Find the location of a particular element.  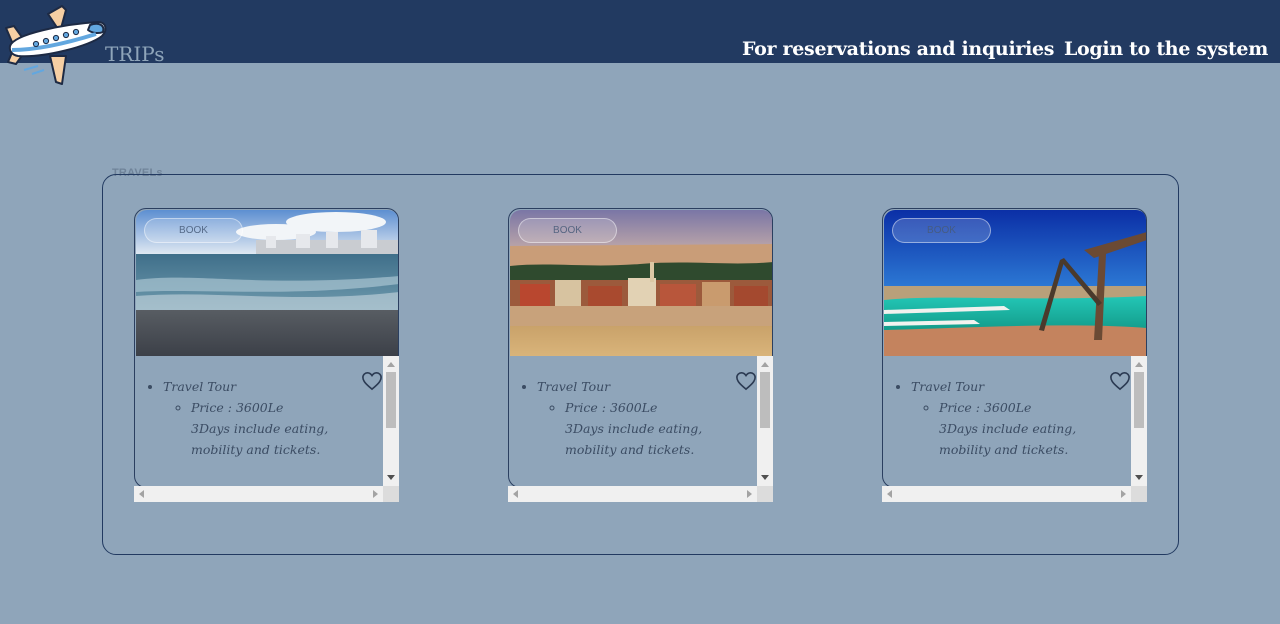

nav-reservations-link: For reservations and inquiries is located at coordinates (898, 49).